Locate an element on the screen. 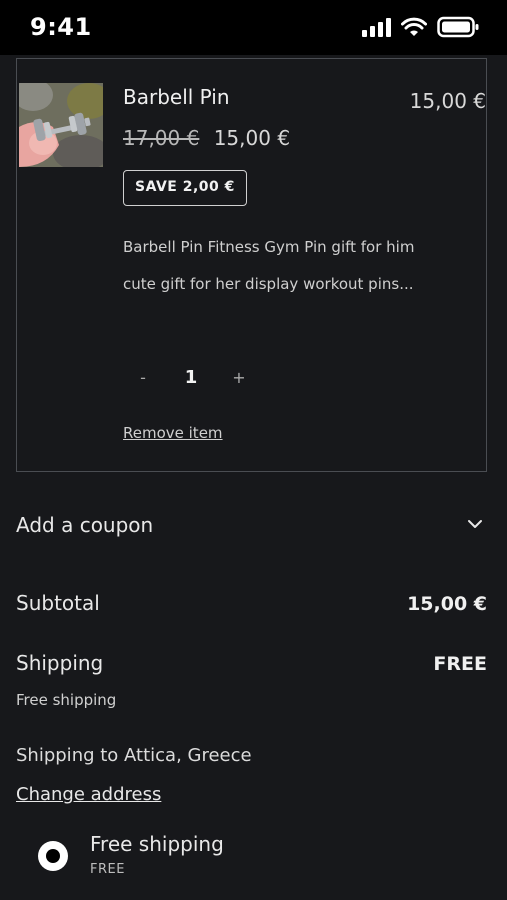 Image resolution: width=507 pixels, height=900 pixels. add-coupon-toggle: Add a coupon is located at coordinates (251, 528).